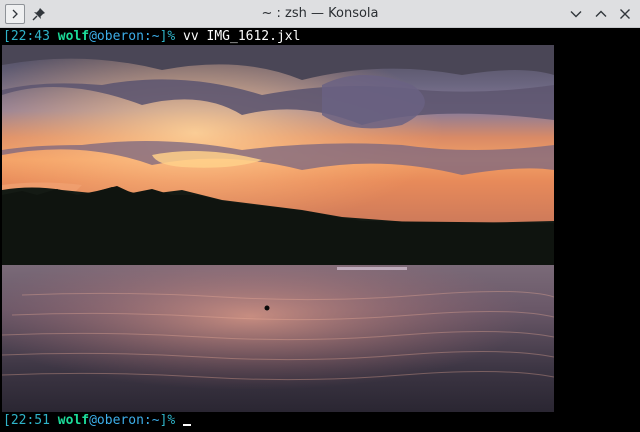 The height and width of the screenshot is (432, 640). I want to click on title-bar: ~ : zsh — Konsola, so click(320, 14).